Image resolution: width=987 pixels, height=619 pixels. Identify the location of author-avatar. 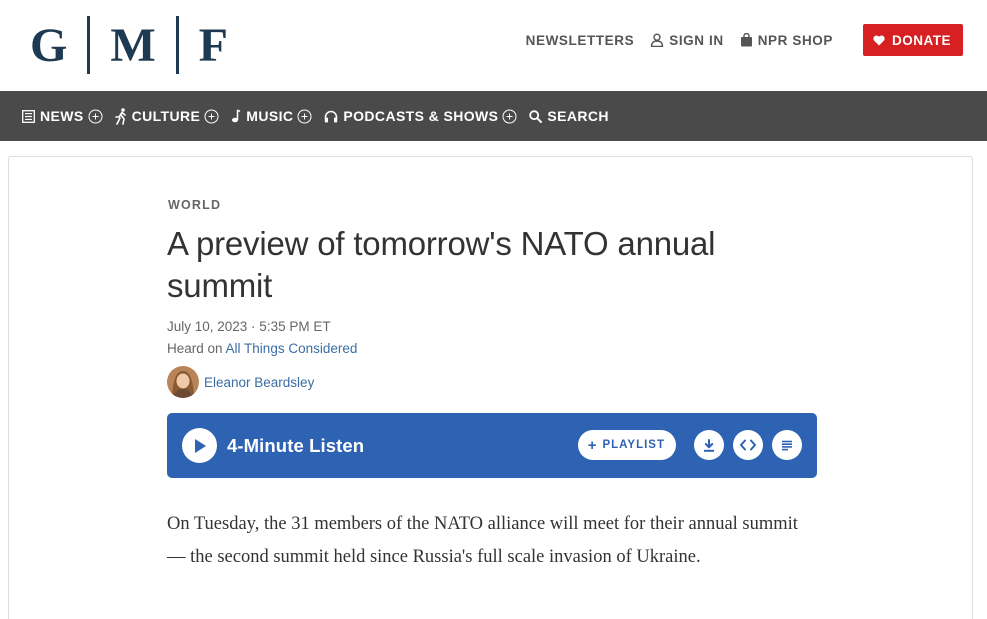
(183, 382).